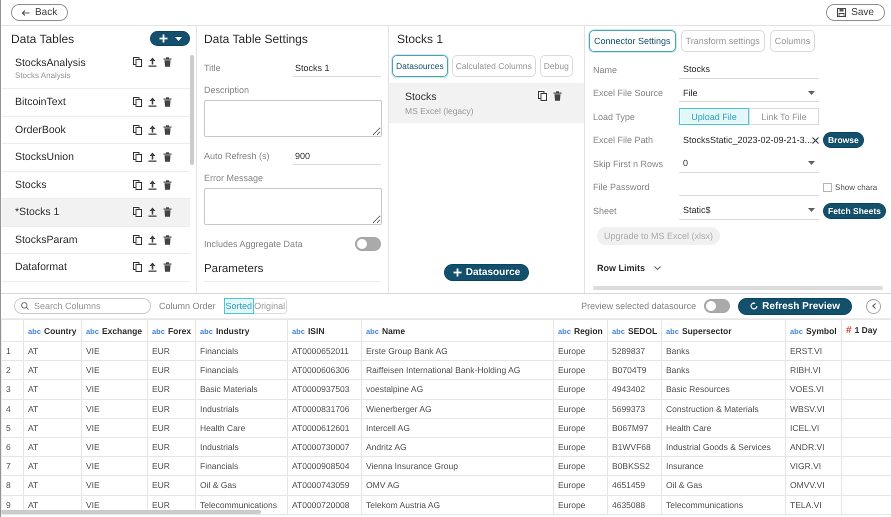 This screenshot has width=891, height=517. Describe the element at coordinates (487, 272) in the screenshot. I see `add-datasource-button: Datasource` at that location.